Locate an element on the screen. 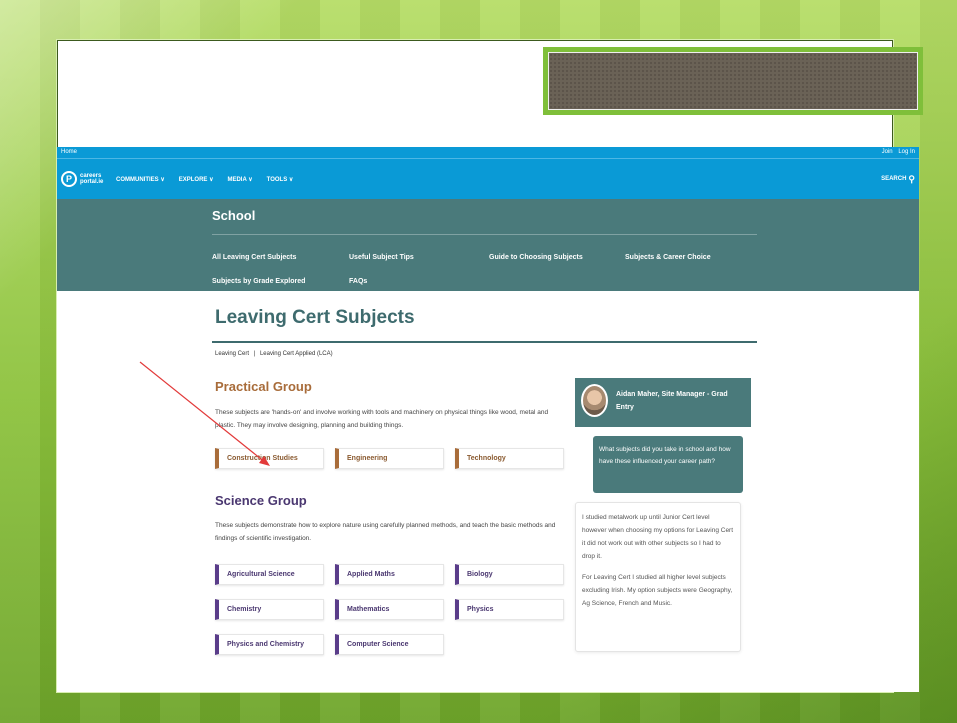  link-subject-tips: Useful Subject Tips is located at coordinates (381, 257).